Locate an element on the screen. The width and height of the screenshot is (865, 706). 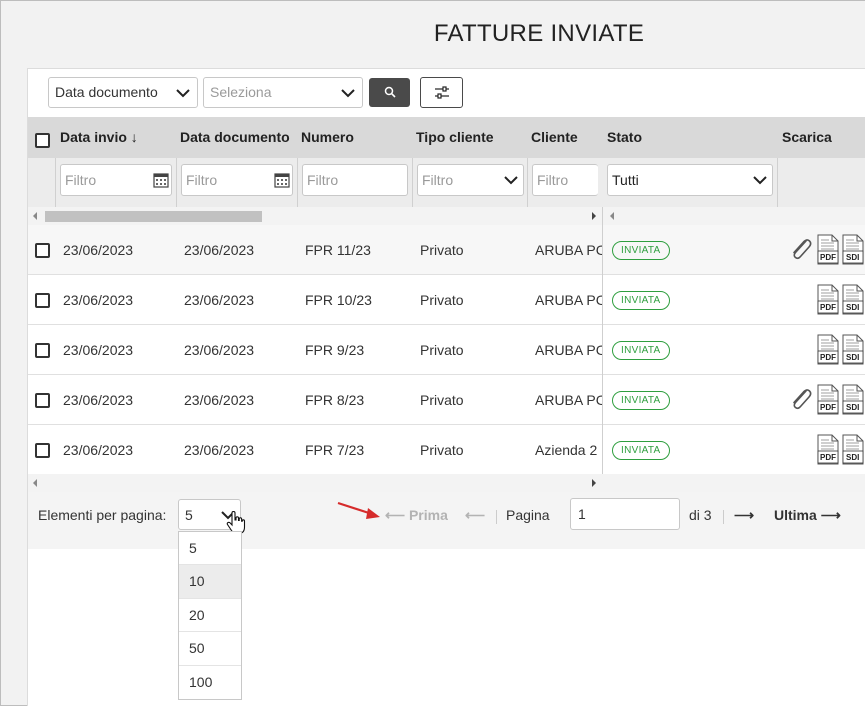
per-page-option: 5 is located at coordinates (210, 549).